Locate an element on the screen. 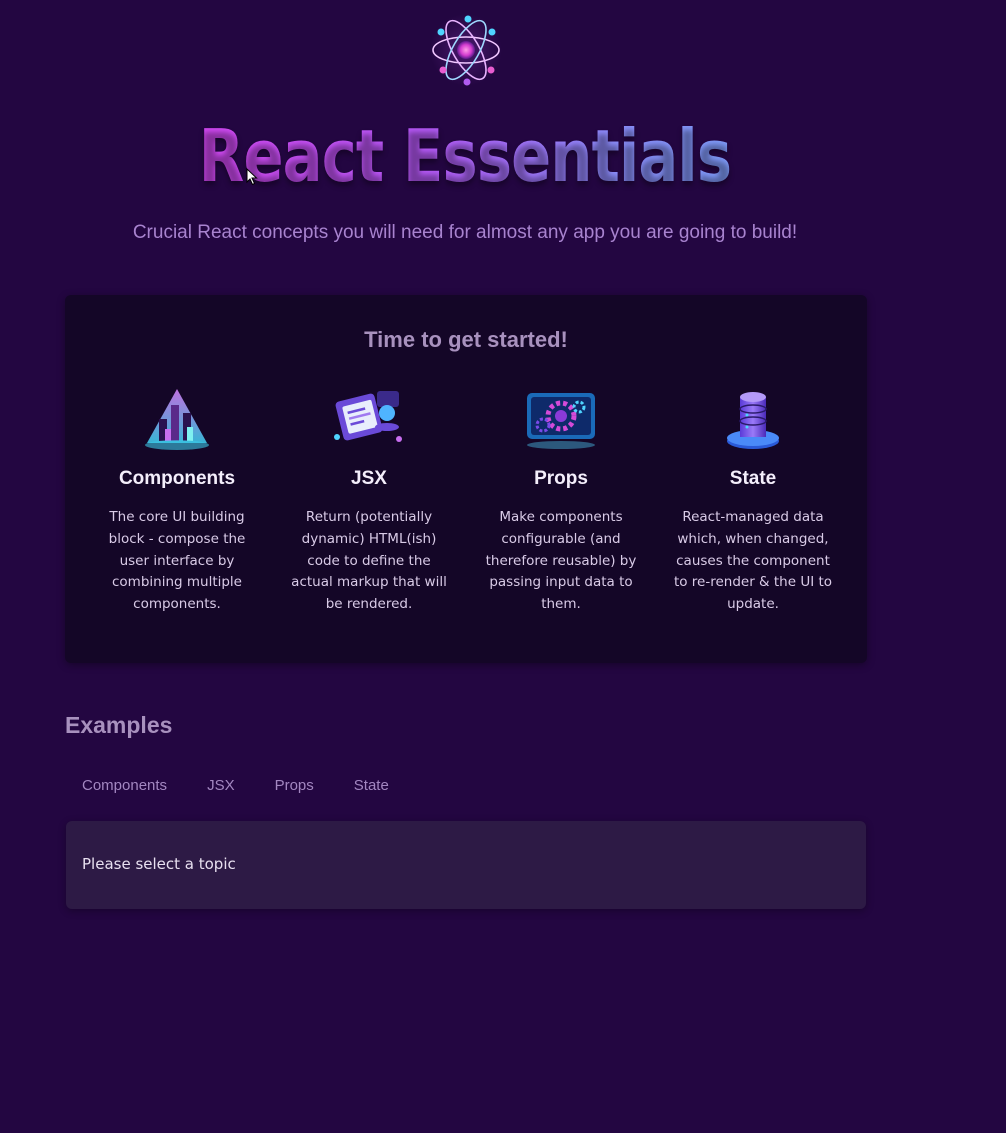  tab-components: Components is located at coordinates (124, 785).